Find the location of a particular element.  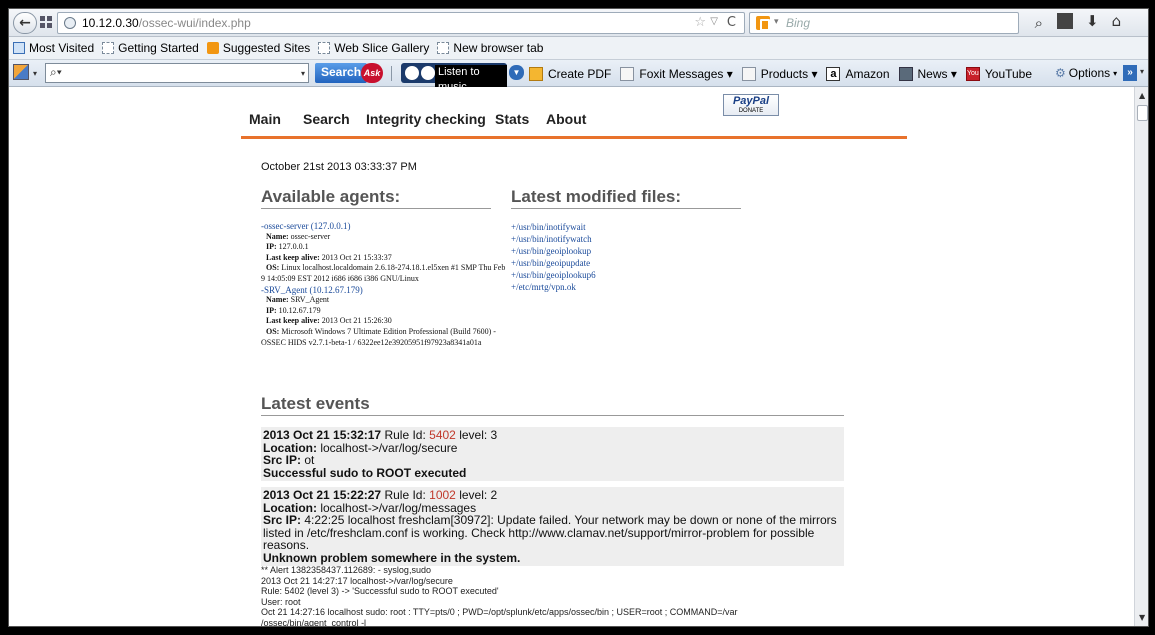

bookmark-suggested-sites: Suggested Sites is located at coordinates (258, 48).